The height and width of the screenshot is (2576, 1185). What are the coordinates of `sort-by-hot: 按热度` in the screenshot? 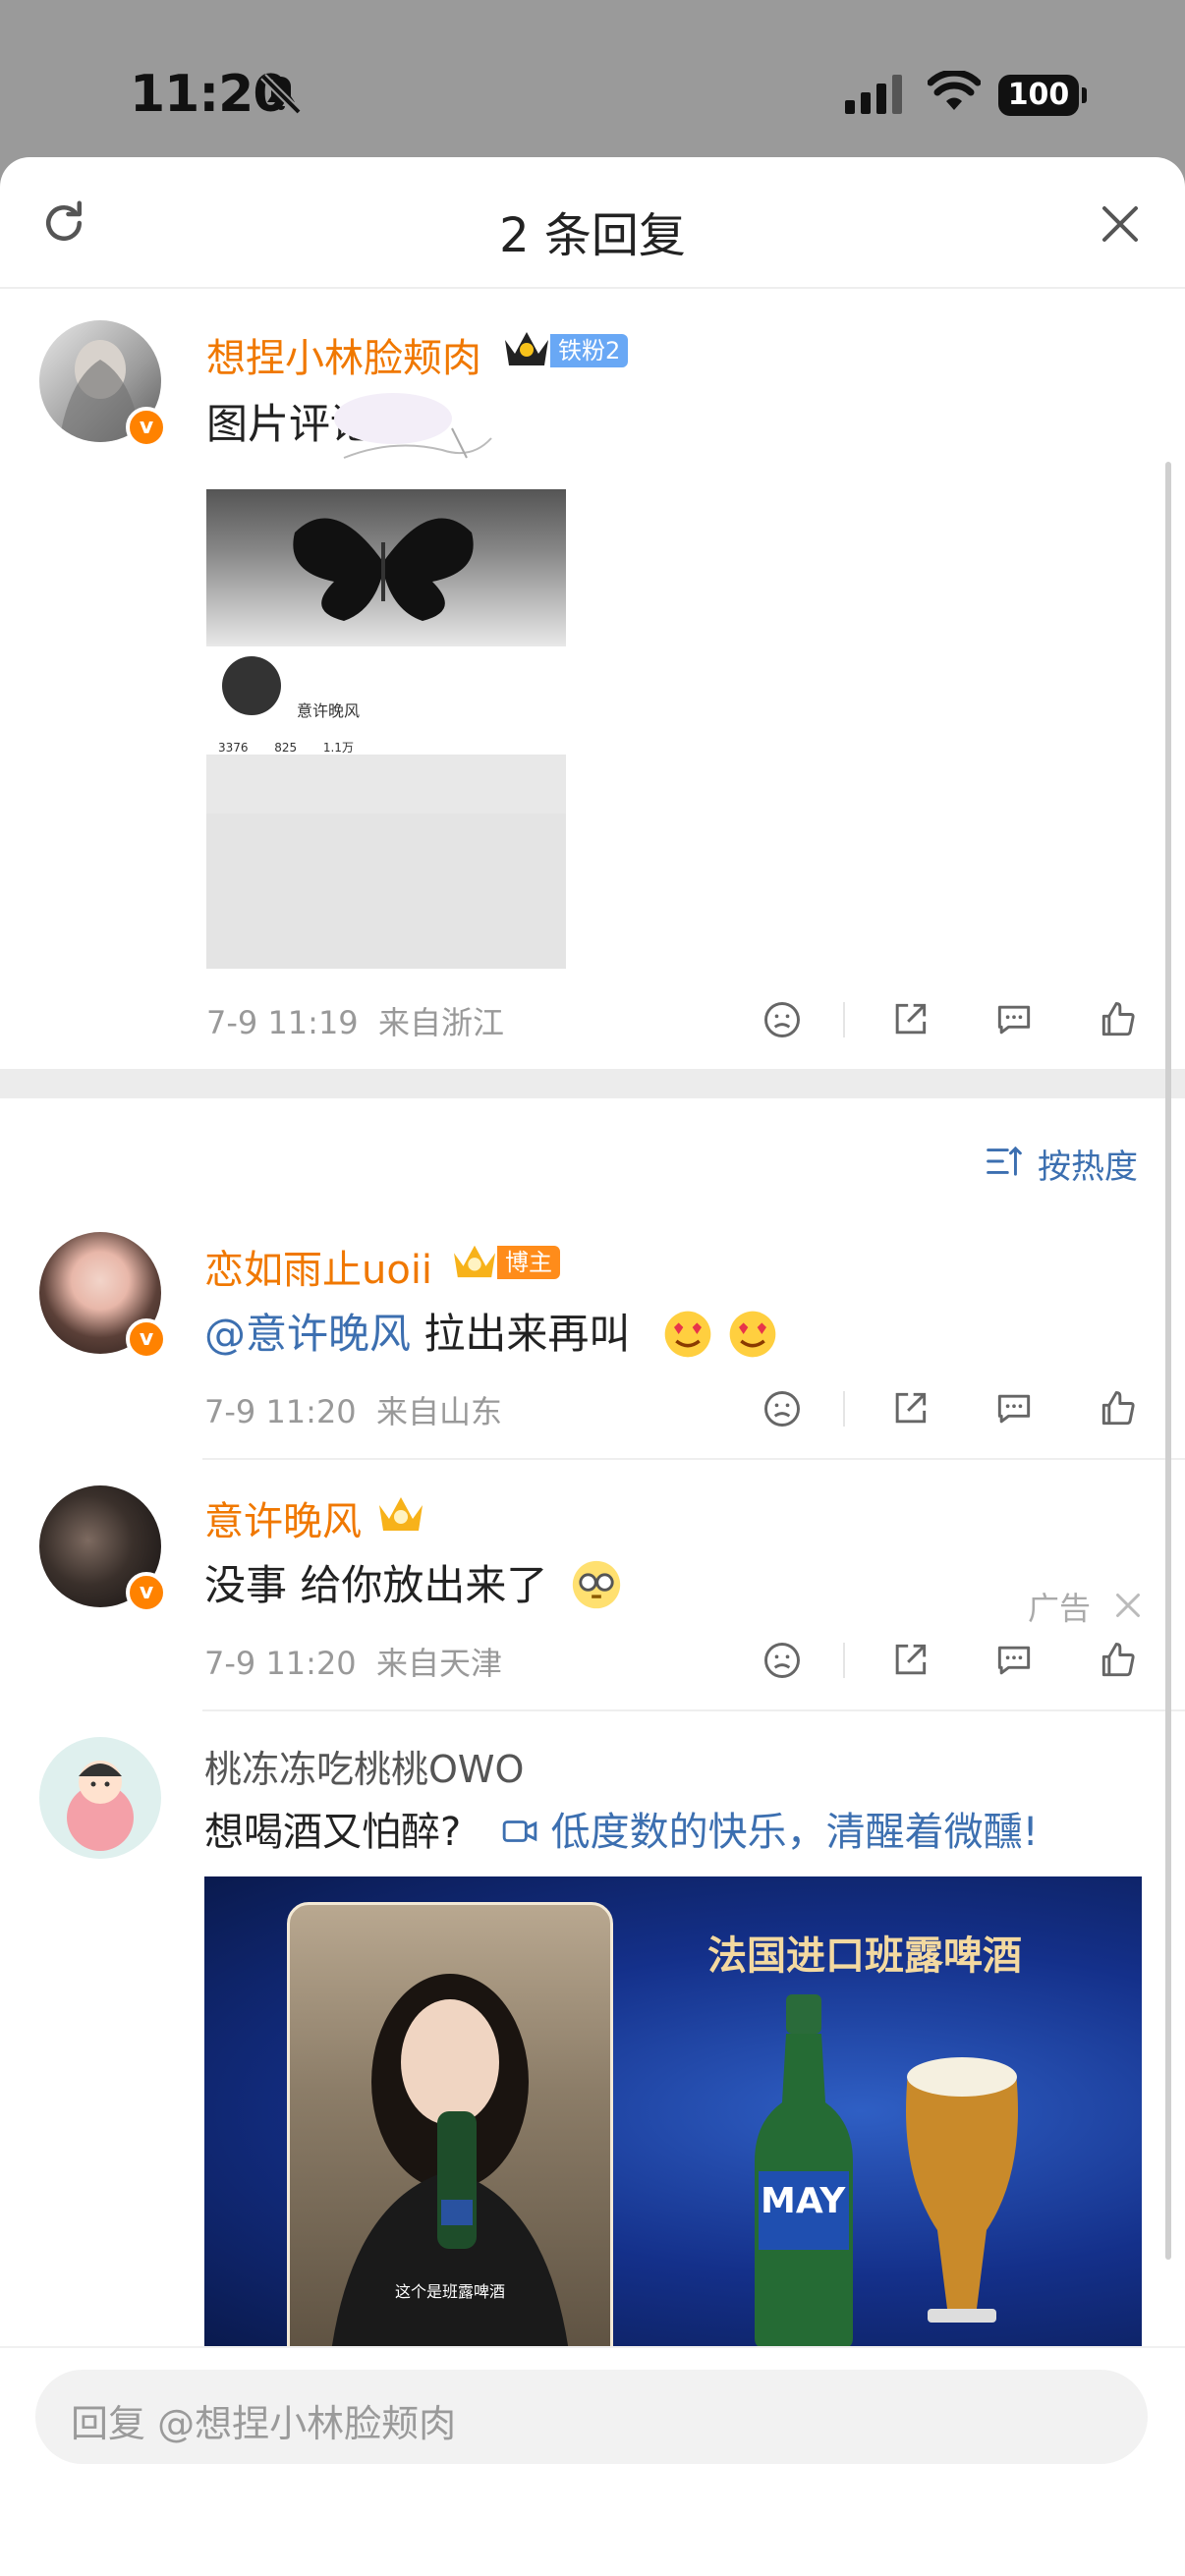 It's located at (1088, 1164).